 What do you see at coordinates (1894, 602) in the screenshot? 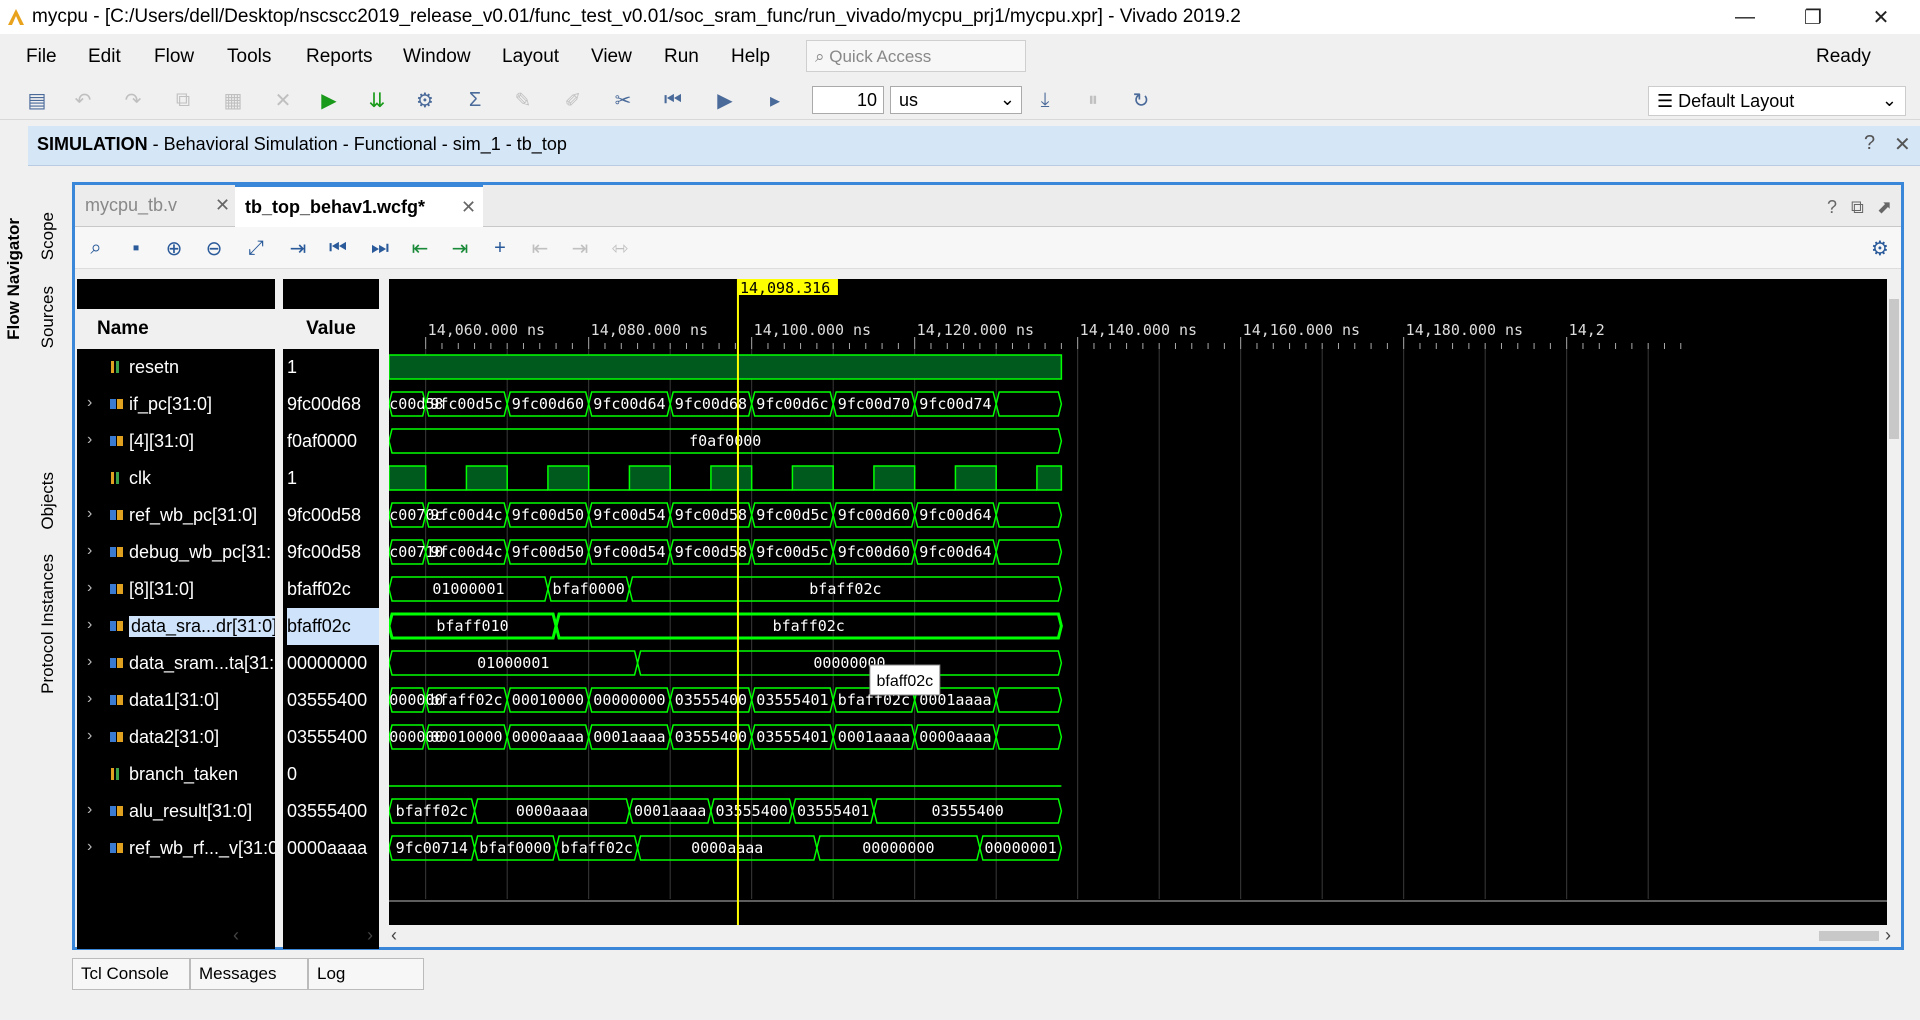
I see `vertical-scrollbar` at bounding box center [1894, 602].